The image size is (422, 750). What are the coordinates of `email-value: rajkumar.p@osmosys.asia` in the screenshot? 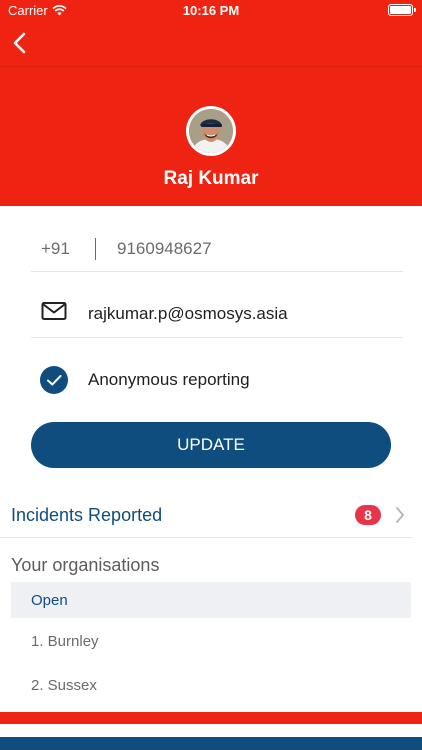 It's located at (188, 314).